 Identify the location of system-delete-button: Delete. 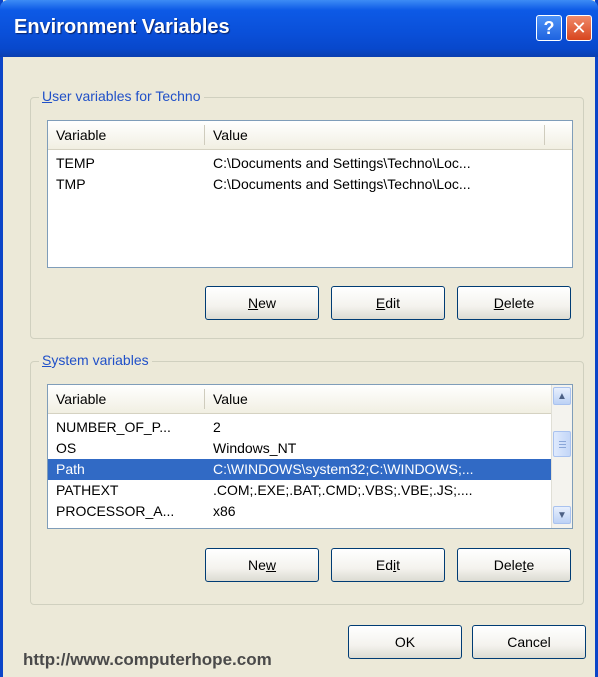
(514, 565).